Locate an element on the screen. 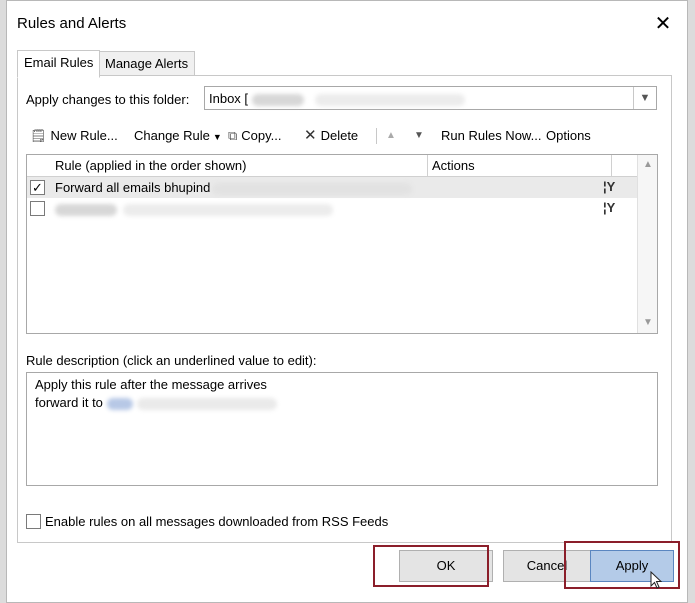 The height and width of the screenshot is (603, 695). redacted-folder-extra is located at coordinates (390, 99).